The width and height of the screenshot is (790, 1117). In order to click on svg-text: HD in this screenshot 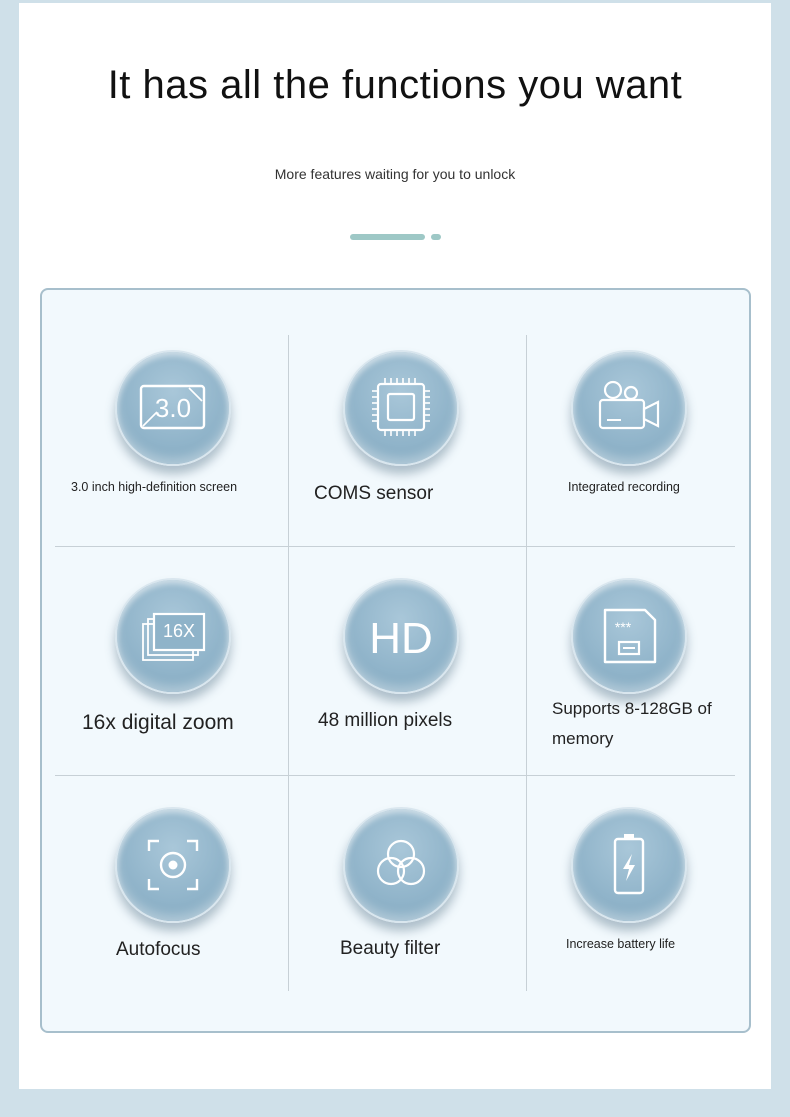, I will do `click(401, 638)`.